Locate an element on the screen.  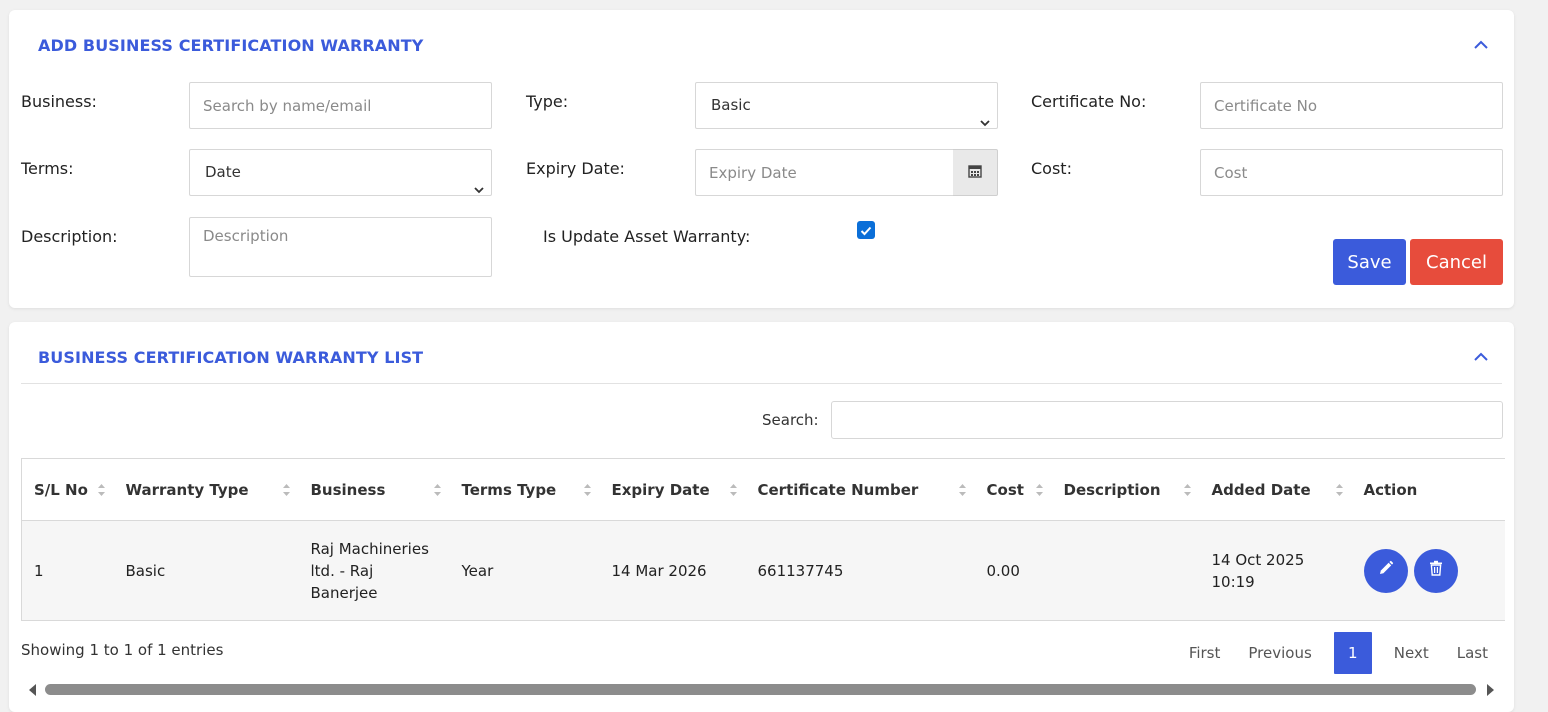
column-header-action: Action is located at coordinates (1428, 489).